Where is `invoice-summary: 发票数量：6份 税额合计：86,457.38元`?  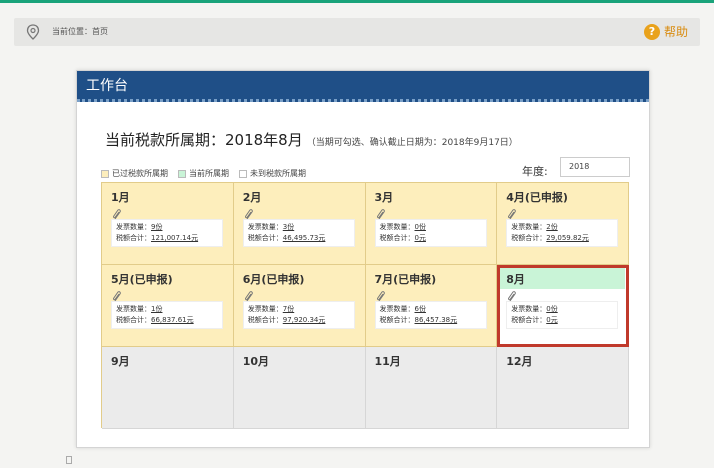
invoice-summary: 发票数量：6份 税额合计：86,457.38元 is located at coordinates (430, 315).